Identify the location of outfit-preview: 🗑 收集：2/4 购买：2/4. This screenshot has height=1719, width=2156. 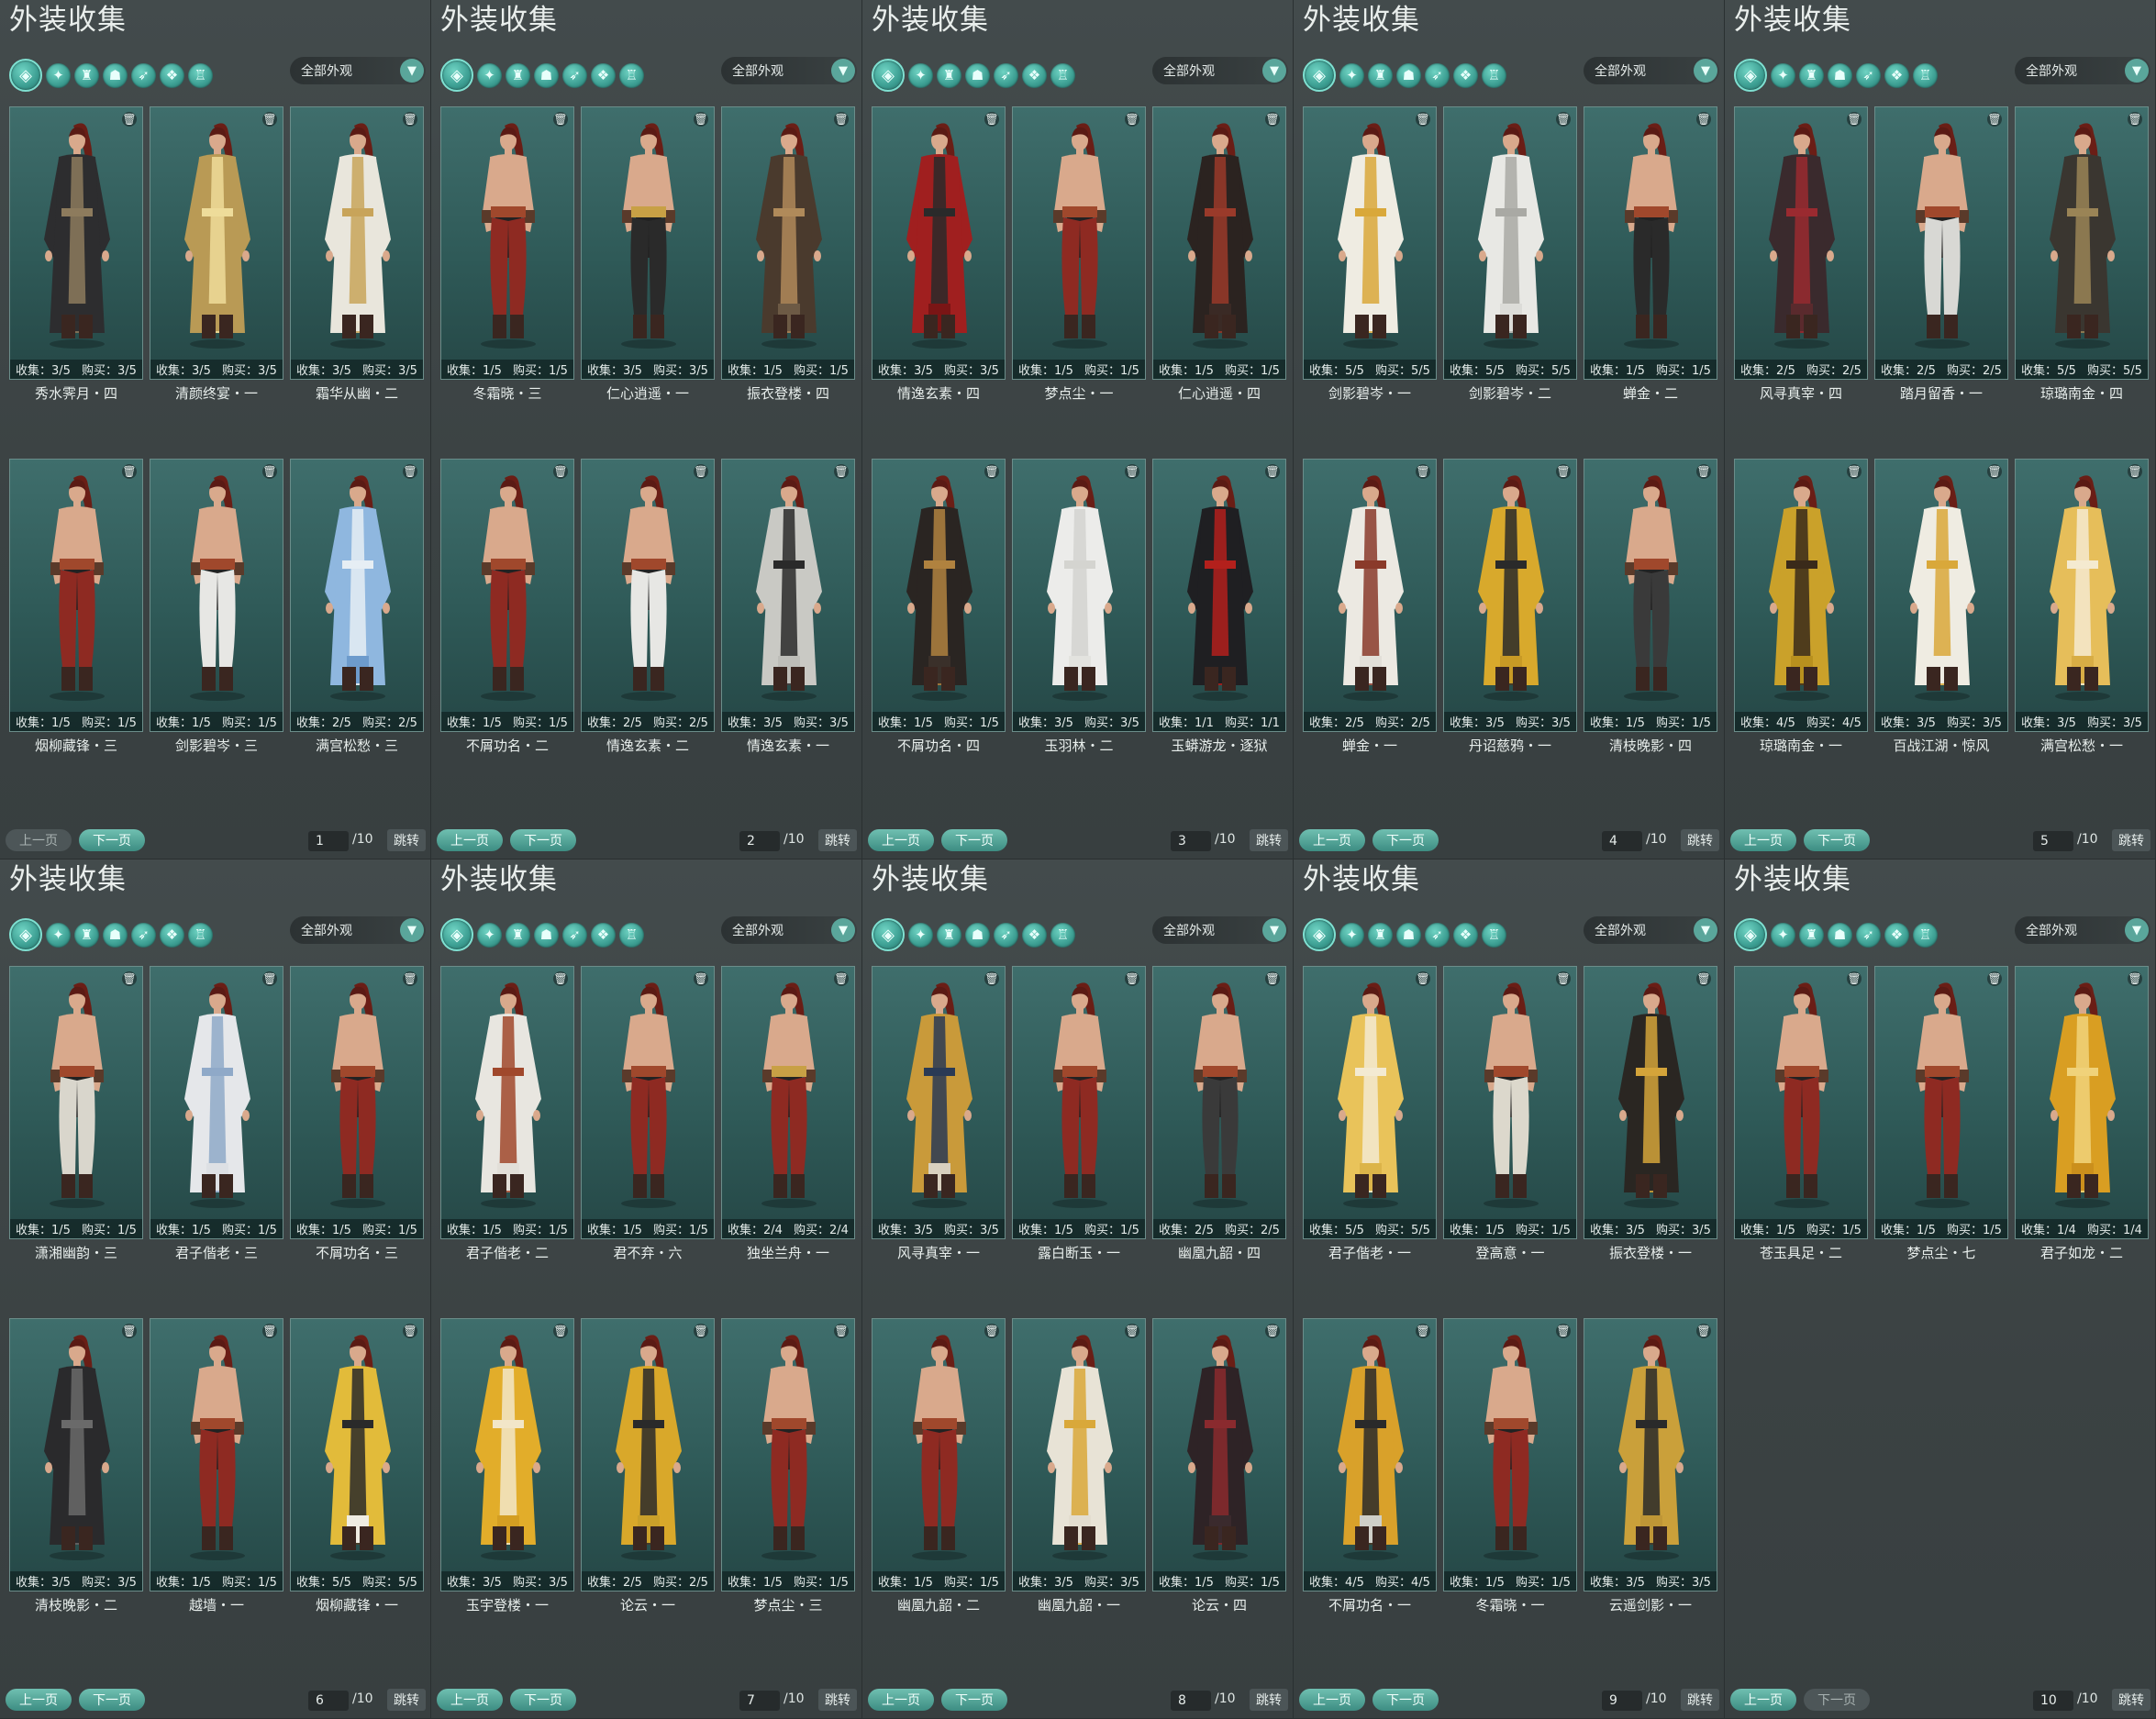
(788, 1102).